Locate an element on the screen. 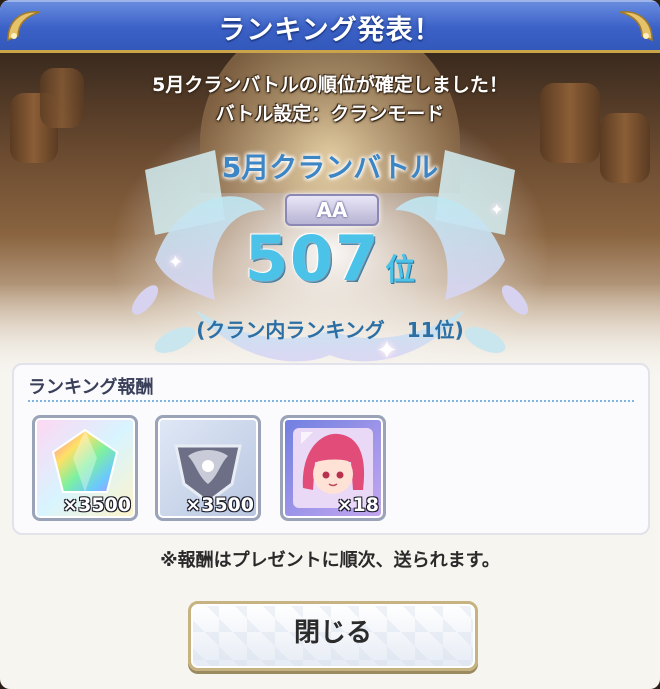 Image resolution: width=660 pixels, height=689 pixels. reward-item-memory-piece: ×18 is located at coordinates (333, 468).